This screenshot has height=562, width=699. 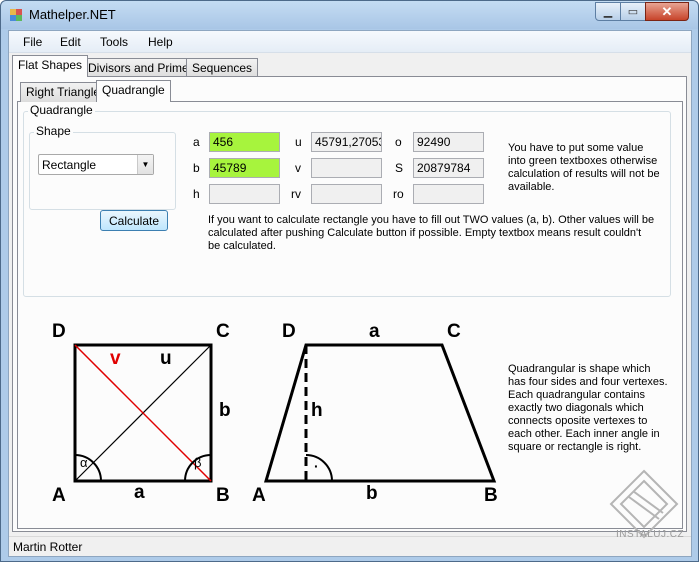 What do you see at coordinates (346, 168) in the screenshot?
I see `output-v` at bounding box center [346, 168].